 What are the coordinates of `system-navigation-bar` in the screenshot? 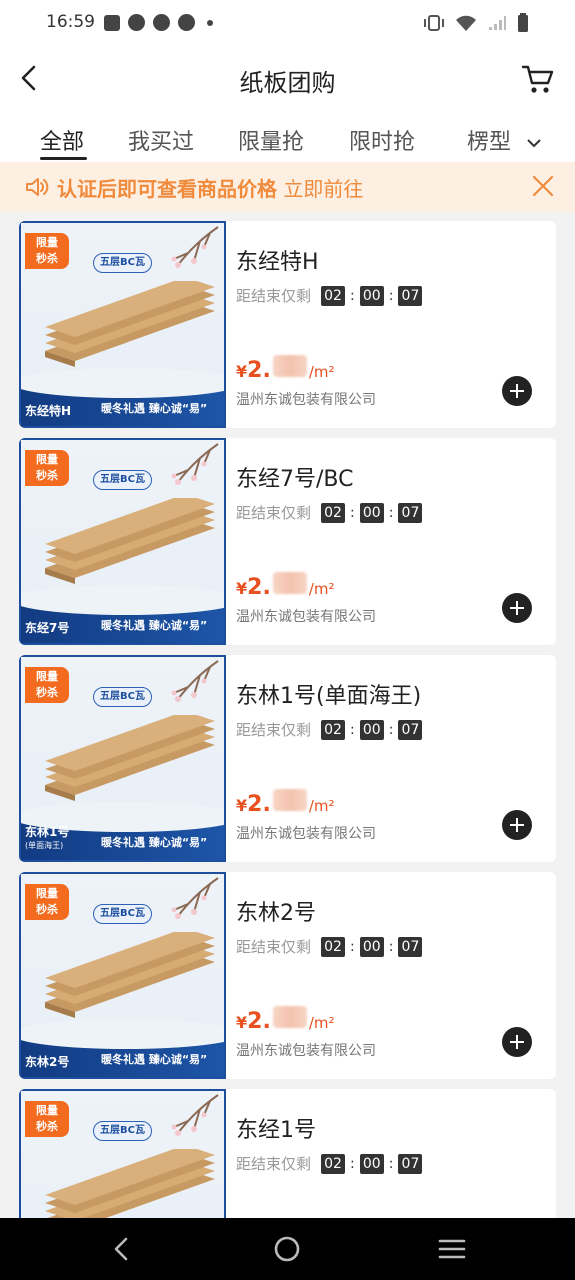 It's located at (287, 1249).